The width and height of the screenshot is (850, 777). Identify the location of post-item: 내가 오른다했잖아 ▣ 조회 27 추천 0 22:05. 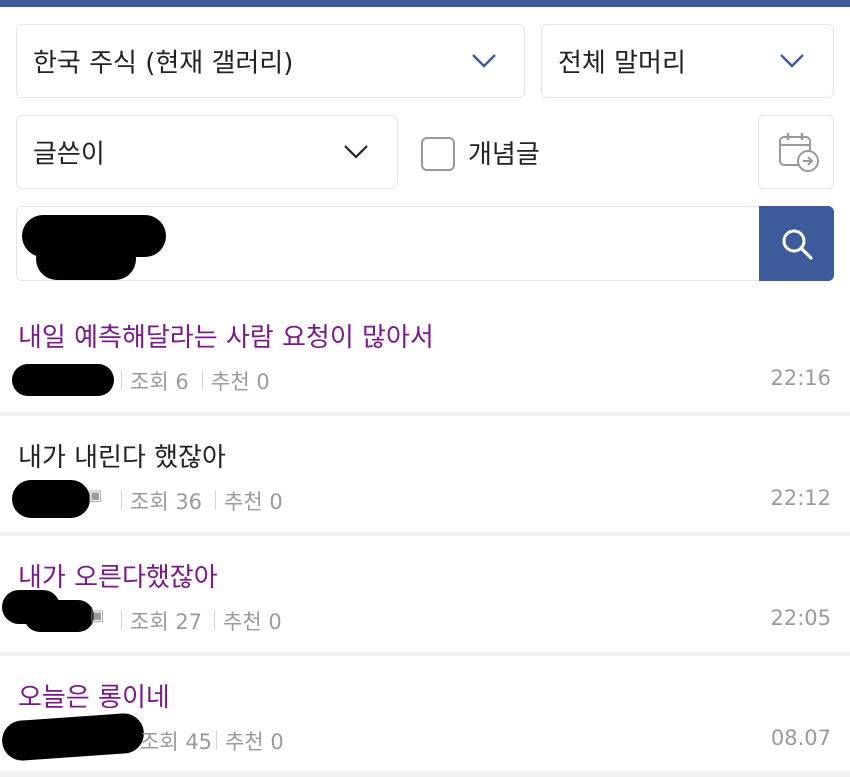
(425, 594).